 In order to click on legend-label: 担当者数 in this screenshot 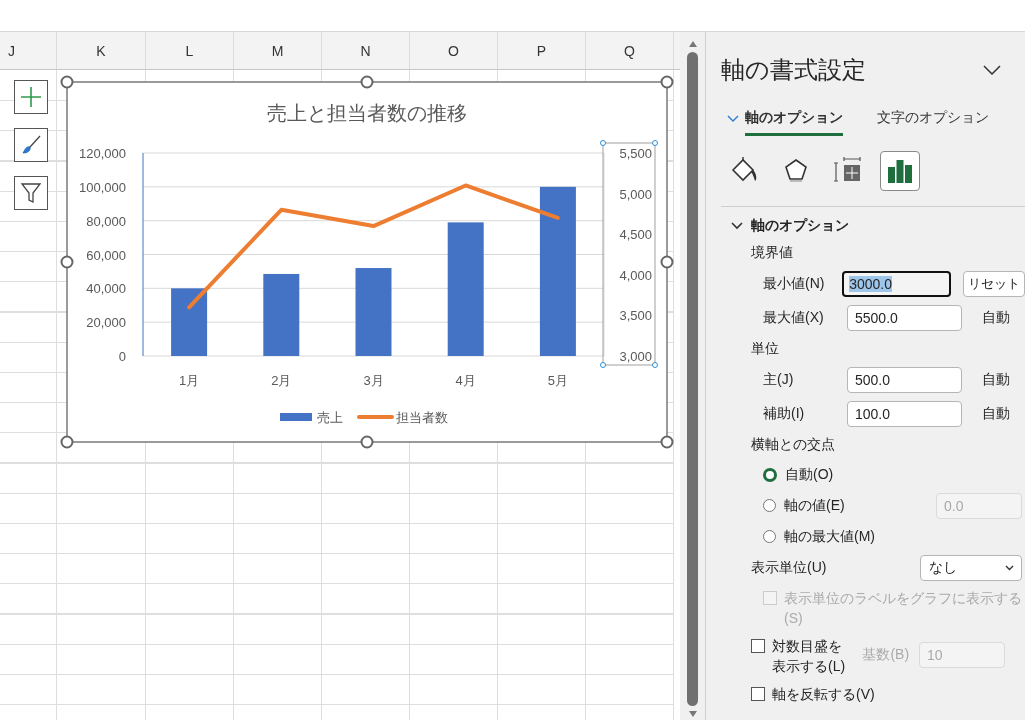, I will do `click(422, 417)`.